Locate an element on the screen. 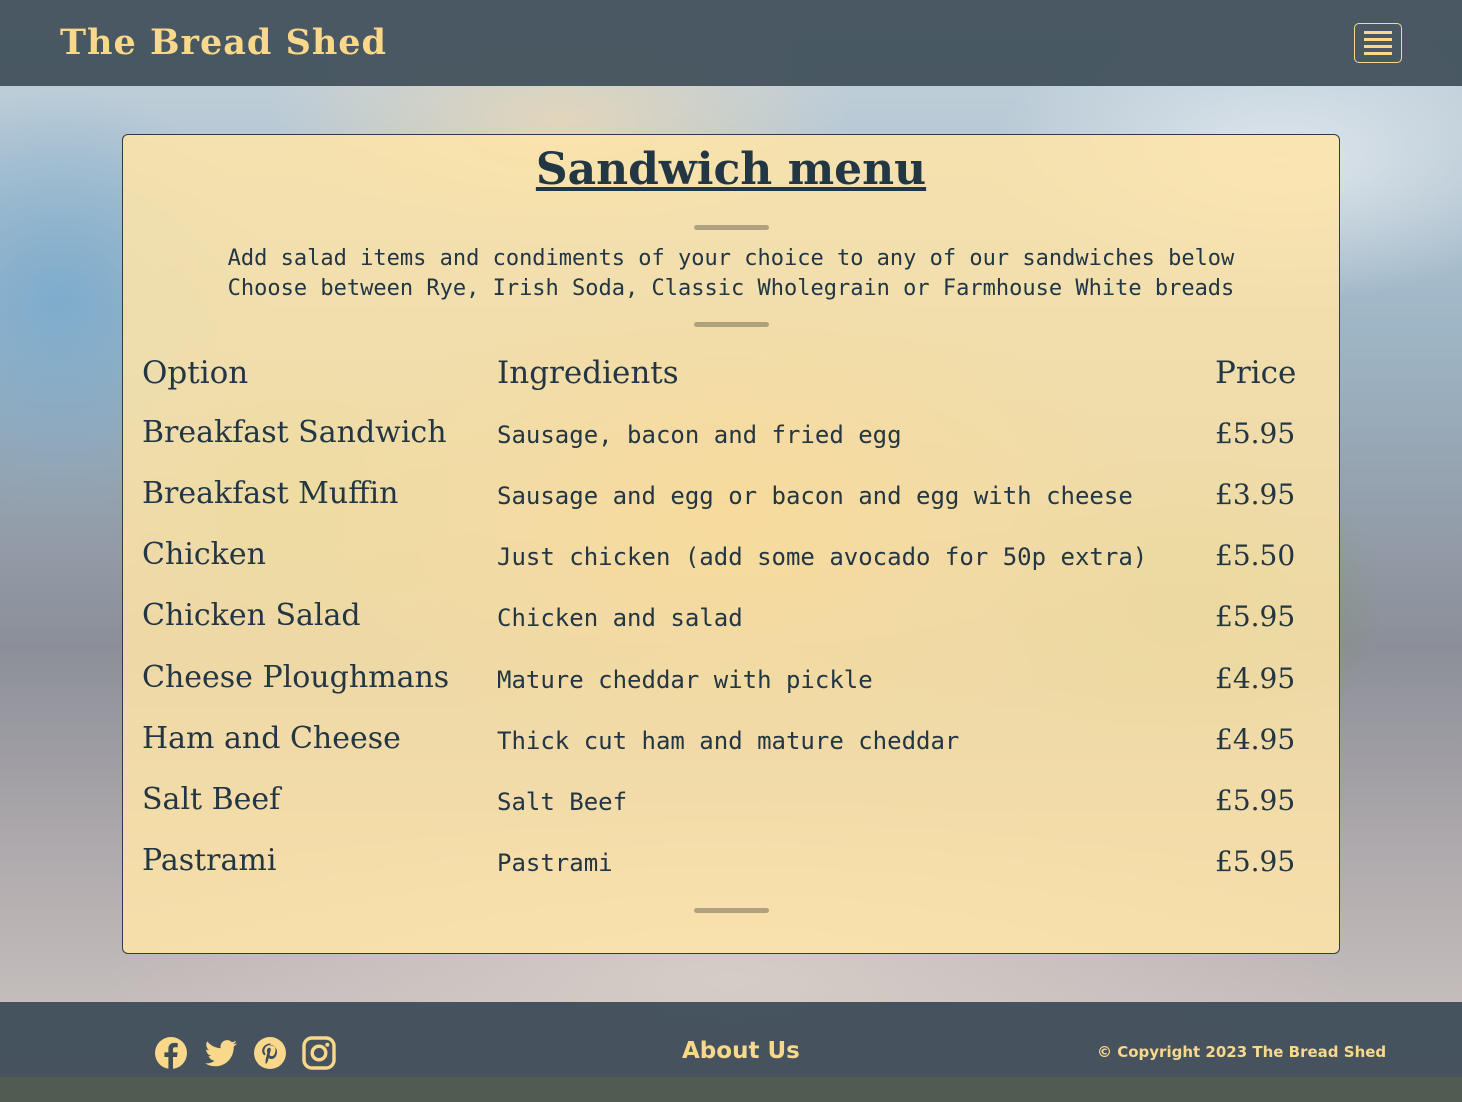  page-title: Sandwich menu is located at coordinates (731, 169).